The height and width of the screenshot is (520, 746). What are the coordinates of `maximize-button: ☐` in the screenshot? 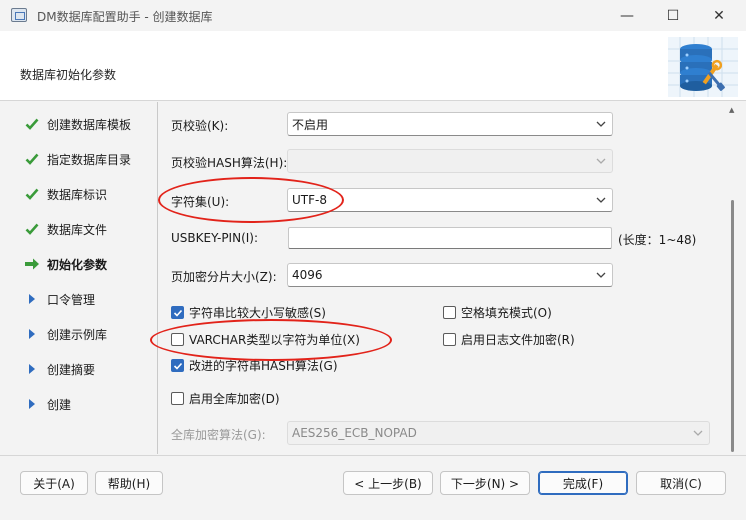 It's located at (673, 15).